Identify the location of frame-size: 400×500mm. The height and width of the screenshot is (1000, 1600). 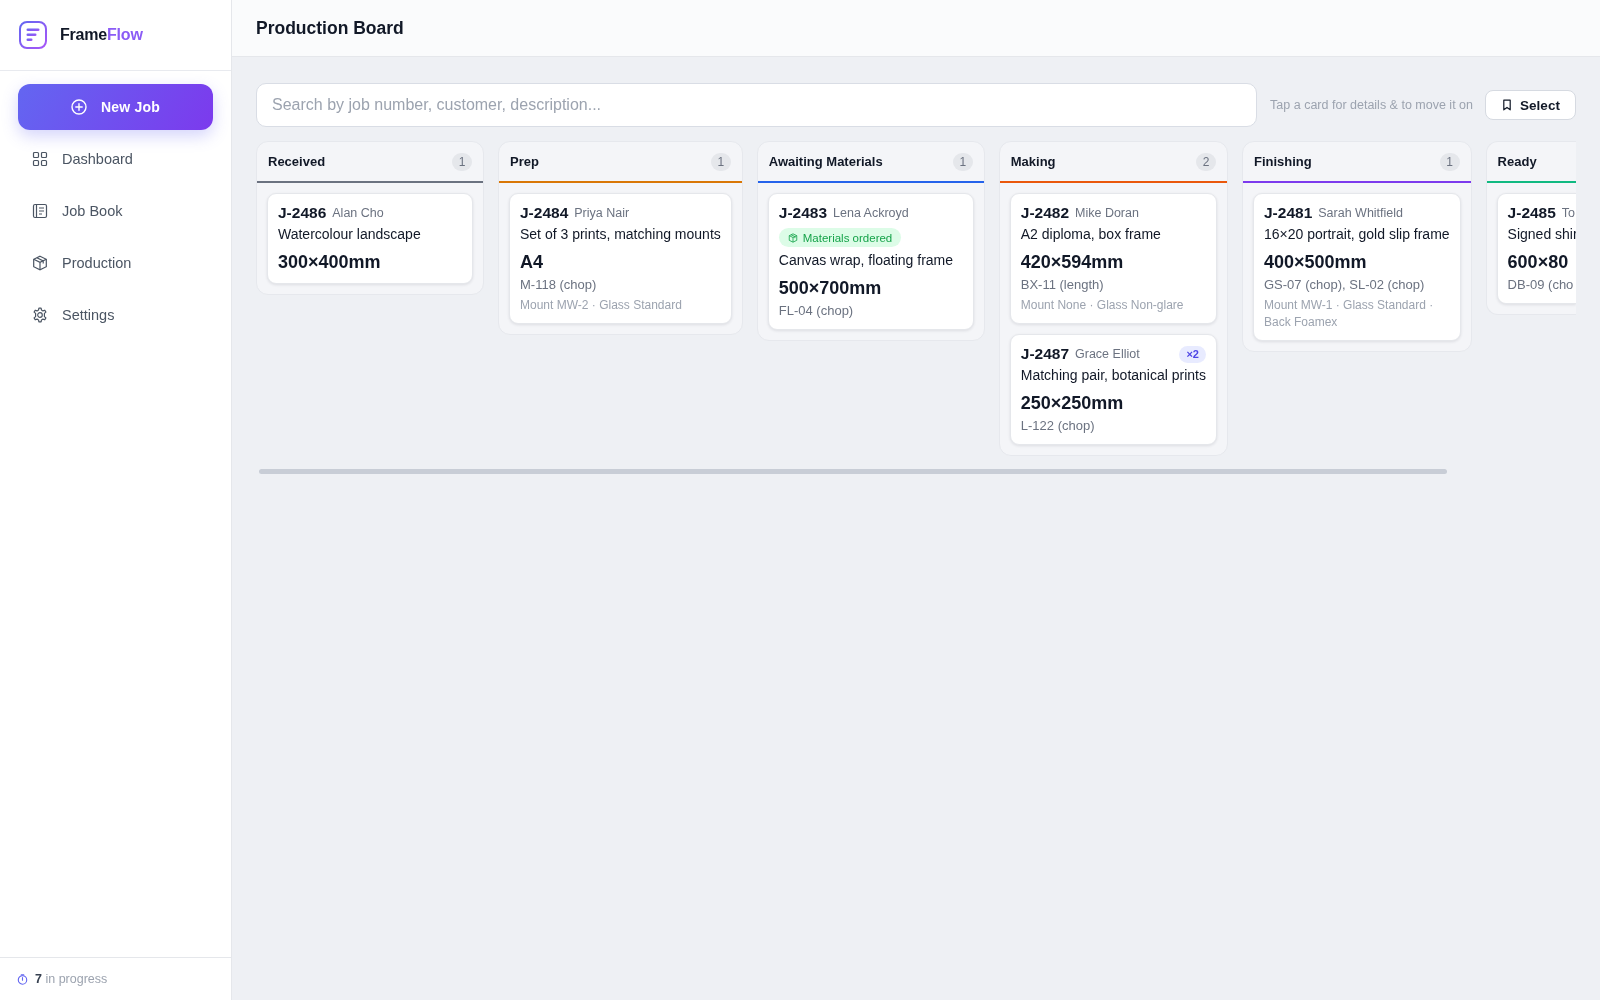
(1316, 262).